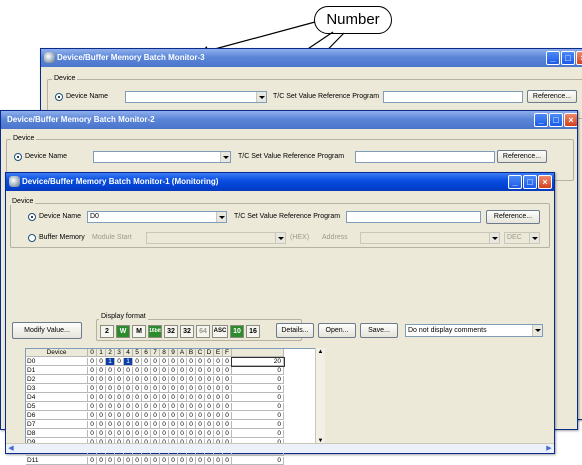 The height and width of the screenshot is (465, 582). I want to click on fmt-ascii-button: ASC, so click(220, 331).